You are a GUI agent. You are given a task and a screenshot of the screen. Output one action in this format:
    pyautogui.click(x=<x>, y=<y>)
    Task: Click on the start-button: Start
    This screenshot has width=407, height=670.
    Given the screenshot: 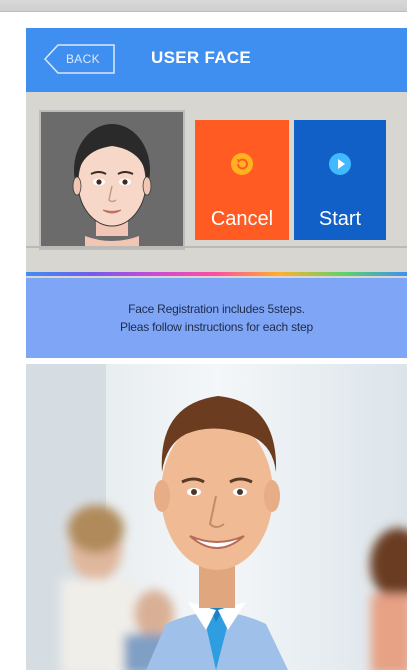 What is the action you would take?
    pyautogui.click(x=340, y=180)
    